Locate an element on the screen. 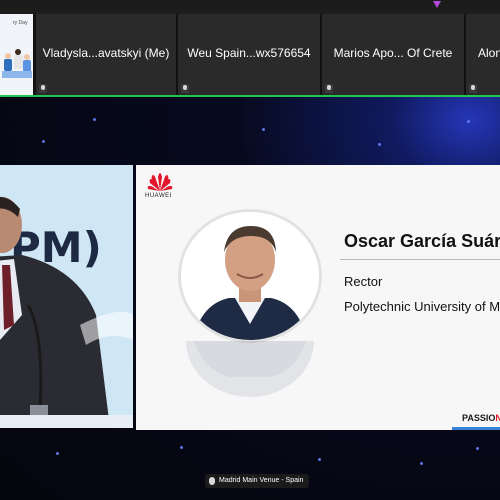 This screenshot has height=500, width=500. participant-tile-3: Marios Apo... Of Crete is located at coordinates (393, 55).